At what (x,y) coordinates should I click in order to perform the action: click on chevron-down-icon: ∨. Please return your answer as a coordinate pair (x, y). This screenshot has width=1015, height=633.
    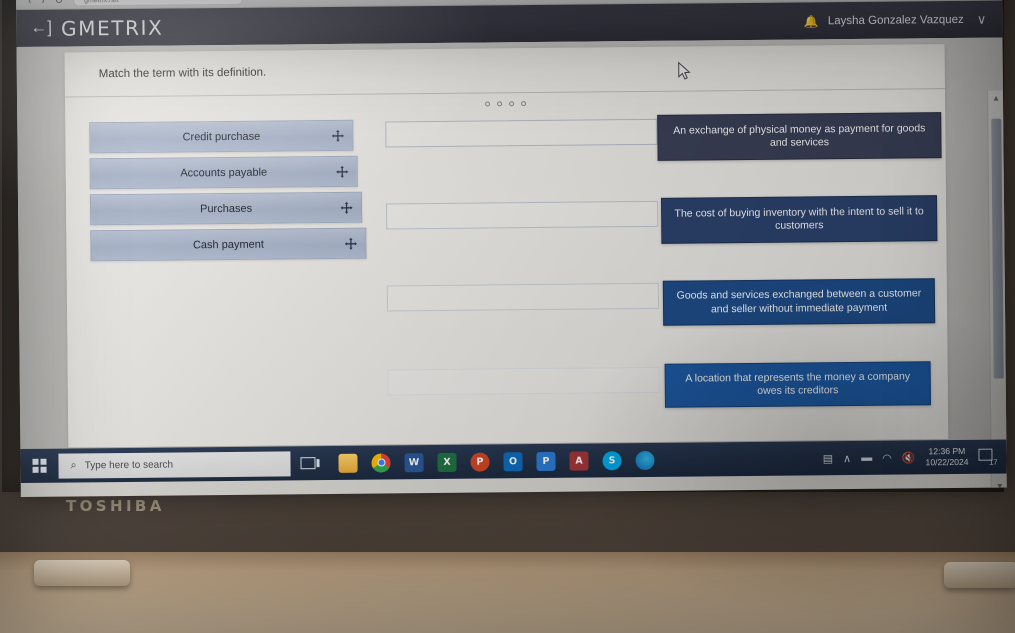
    Looking at the image, I should click on (982, 19).